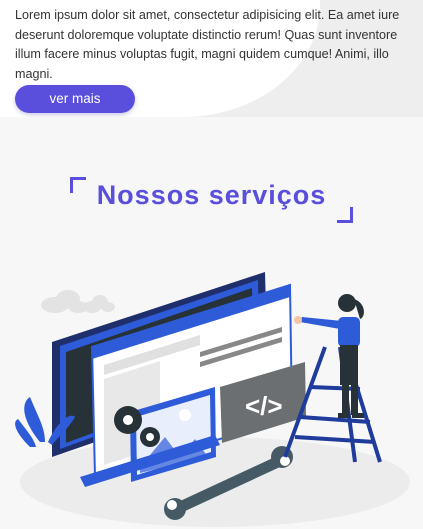  Describe the element at coordinates (75, 99) in the screenshot. I see `ver-mais-button: ver mais` at that location.